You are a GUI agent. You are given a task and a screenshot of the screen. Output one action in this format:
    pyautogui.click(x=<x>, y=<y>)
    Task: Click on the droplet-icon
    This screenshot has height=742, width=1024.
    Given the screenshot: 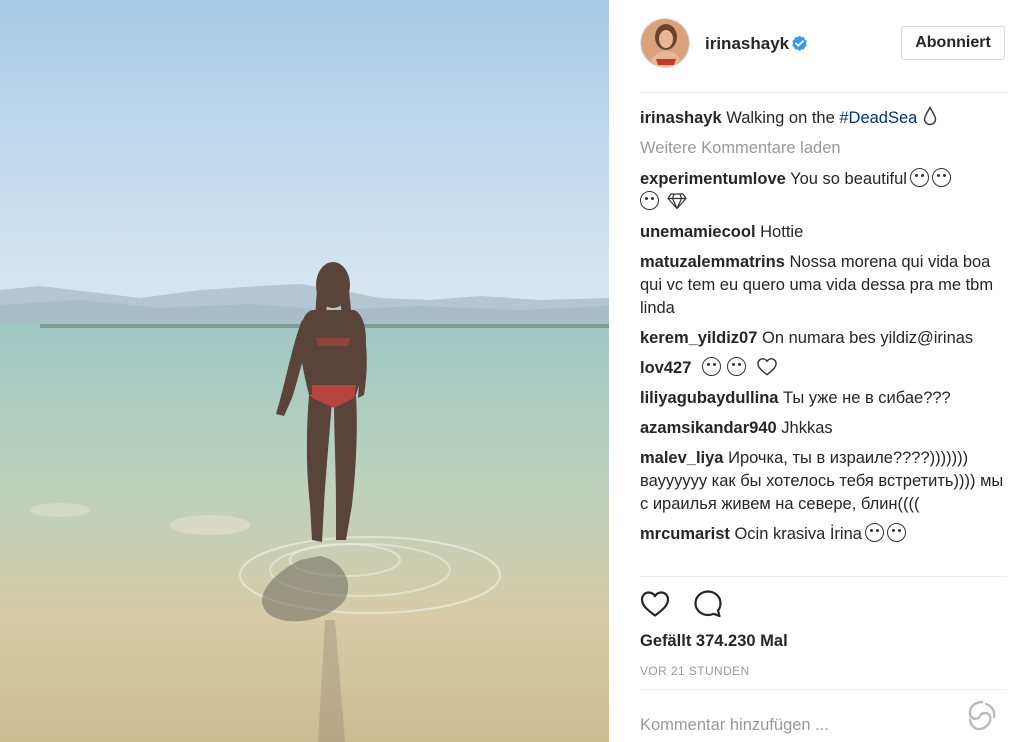 What is the action you would take?
    pyautogui.click(x=930, y=116)
    